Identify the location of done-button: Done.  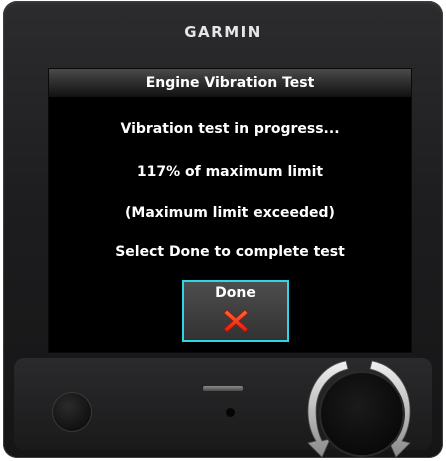
(235, 311).